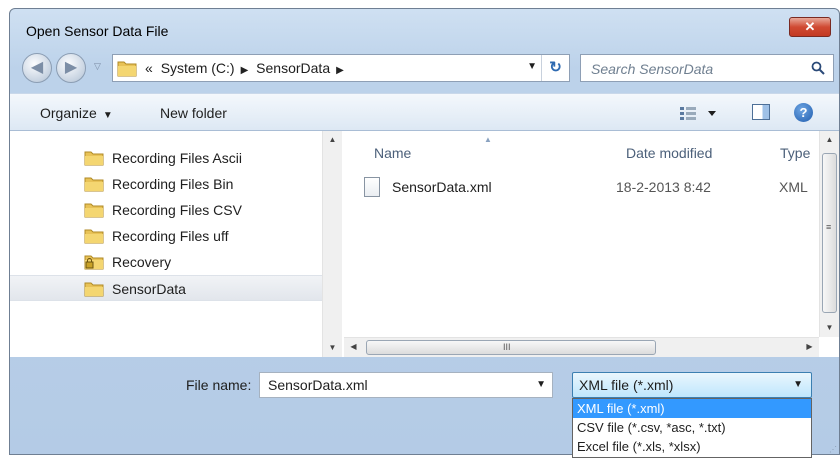  I want to click on sidebar-item-recovery: Recovery, so click(166, 262).